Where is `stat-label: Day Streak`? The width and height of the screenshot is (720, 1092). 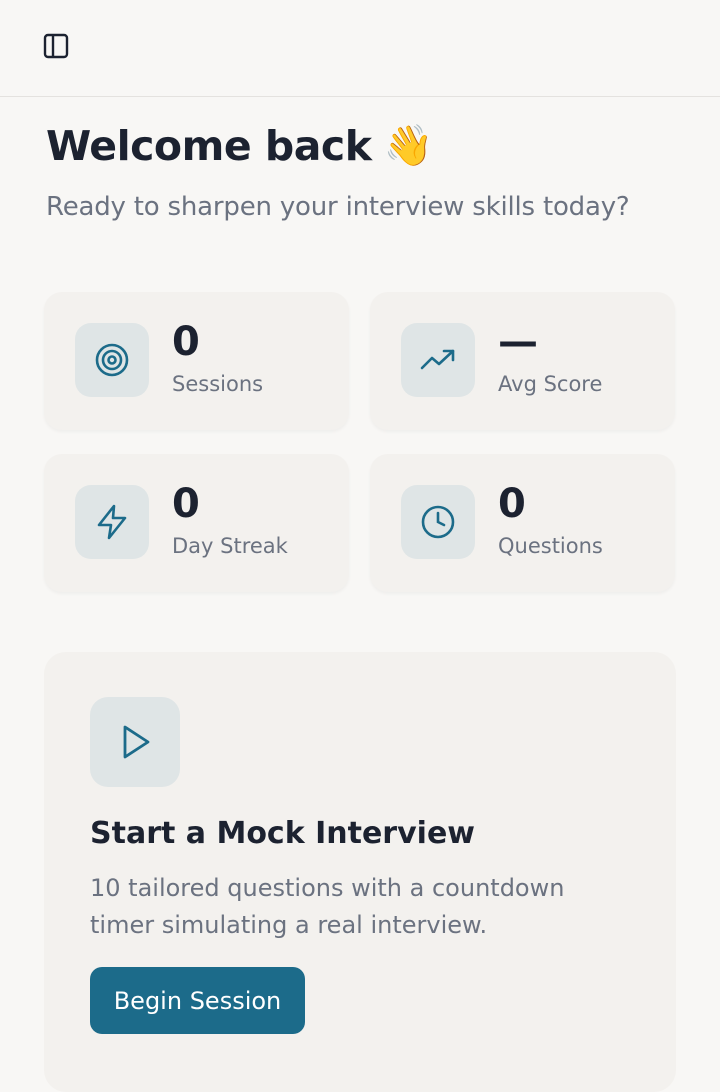
stat-label: Day Streak is located at coordinates (230, 546).